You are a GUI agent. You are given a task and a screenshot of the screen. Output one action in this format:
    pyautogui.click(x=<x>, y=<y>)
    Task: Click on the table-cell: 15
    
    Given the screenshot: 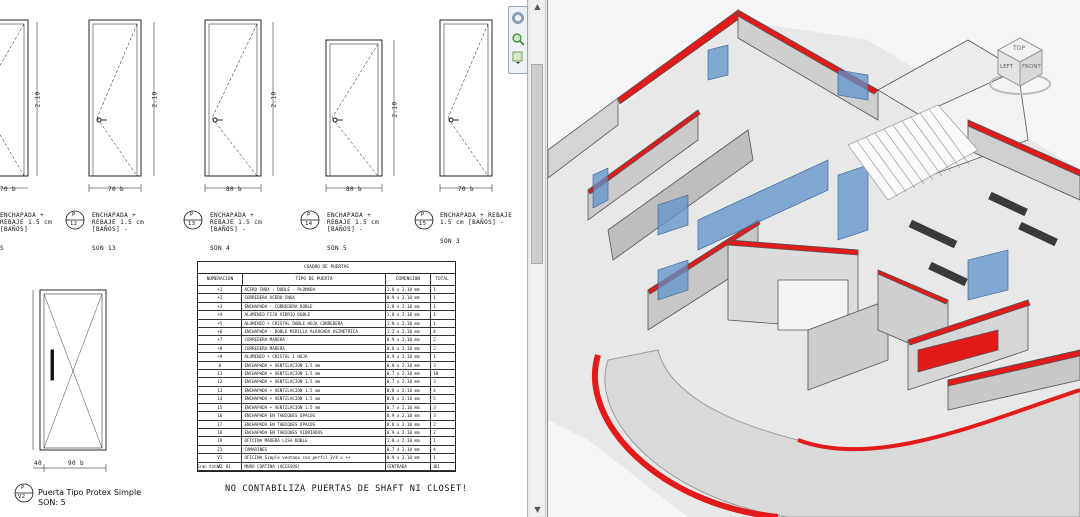 What is the action you would take?
    pyautogui.click(x=220, y=407)
    